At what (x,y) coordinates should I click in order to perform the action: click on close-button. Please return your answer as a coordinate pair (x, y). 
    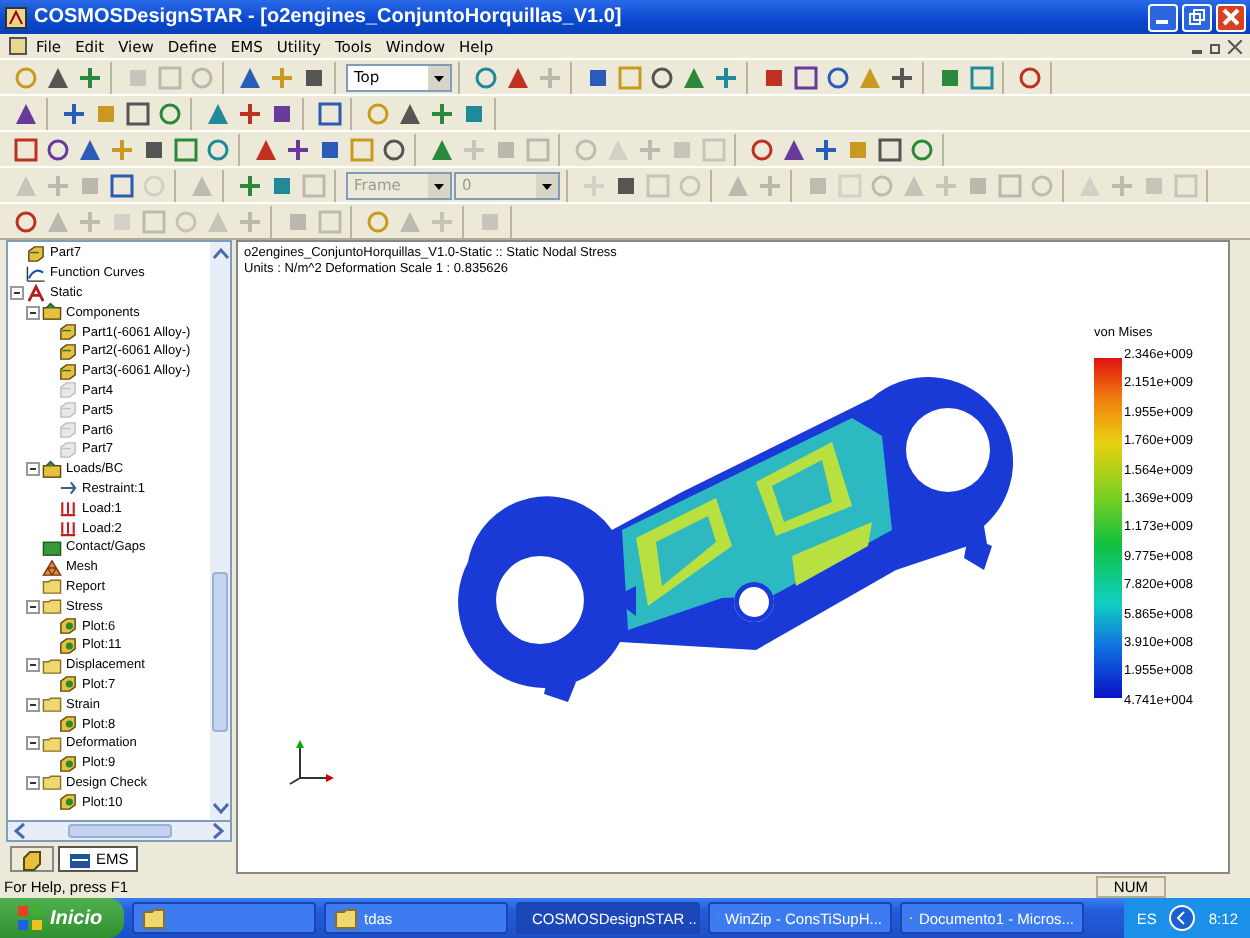
    Looking at the image, I should click on (1231, 17).